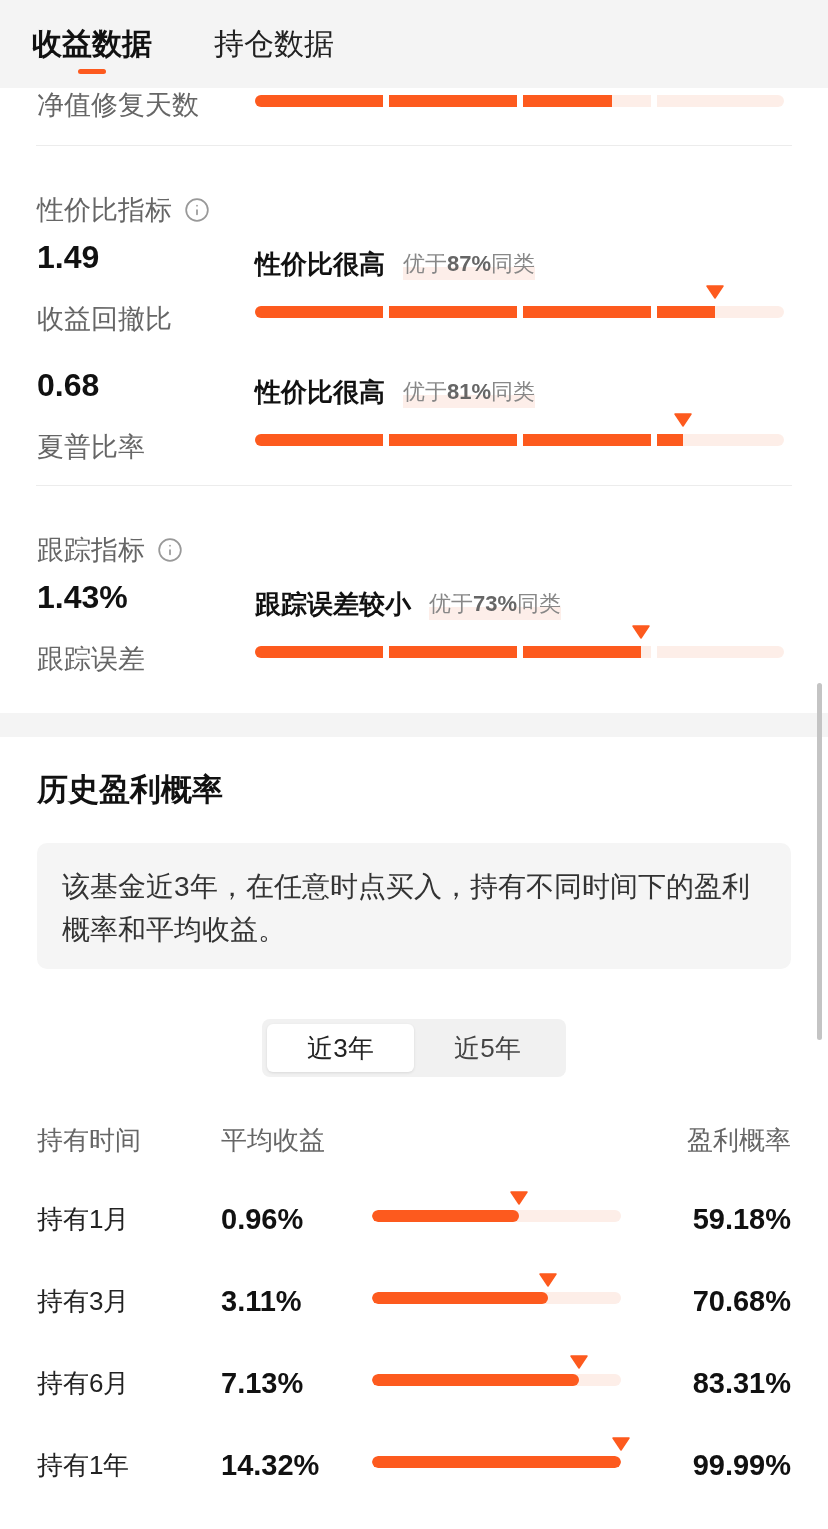 The width and height of the screenshot is (828, 1529). Describe the element at coordinates (91, 447) in the screenshot. I see `metric-label: 夏普比率` at that location.